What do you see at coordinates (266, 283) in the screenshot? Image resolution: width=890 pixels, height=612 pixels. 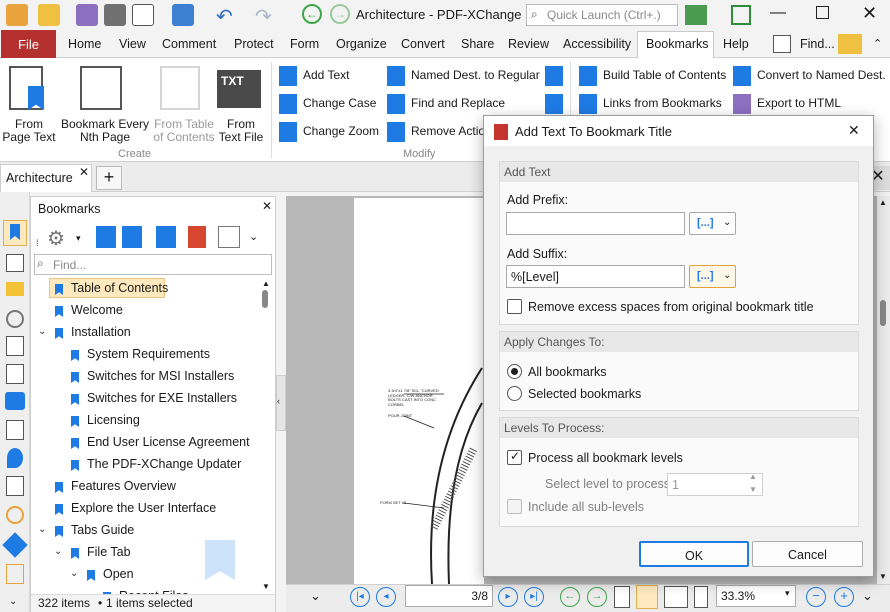 I see `tree-scroll-up-icon: ▲` at bounding box center [266, 283].